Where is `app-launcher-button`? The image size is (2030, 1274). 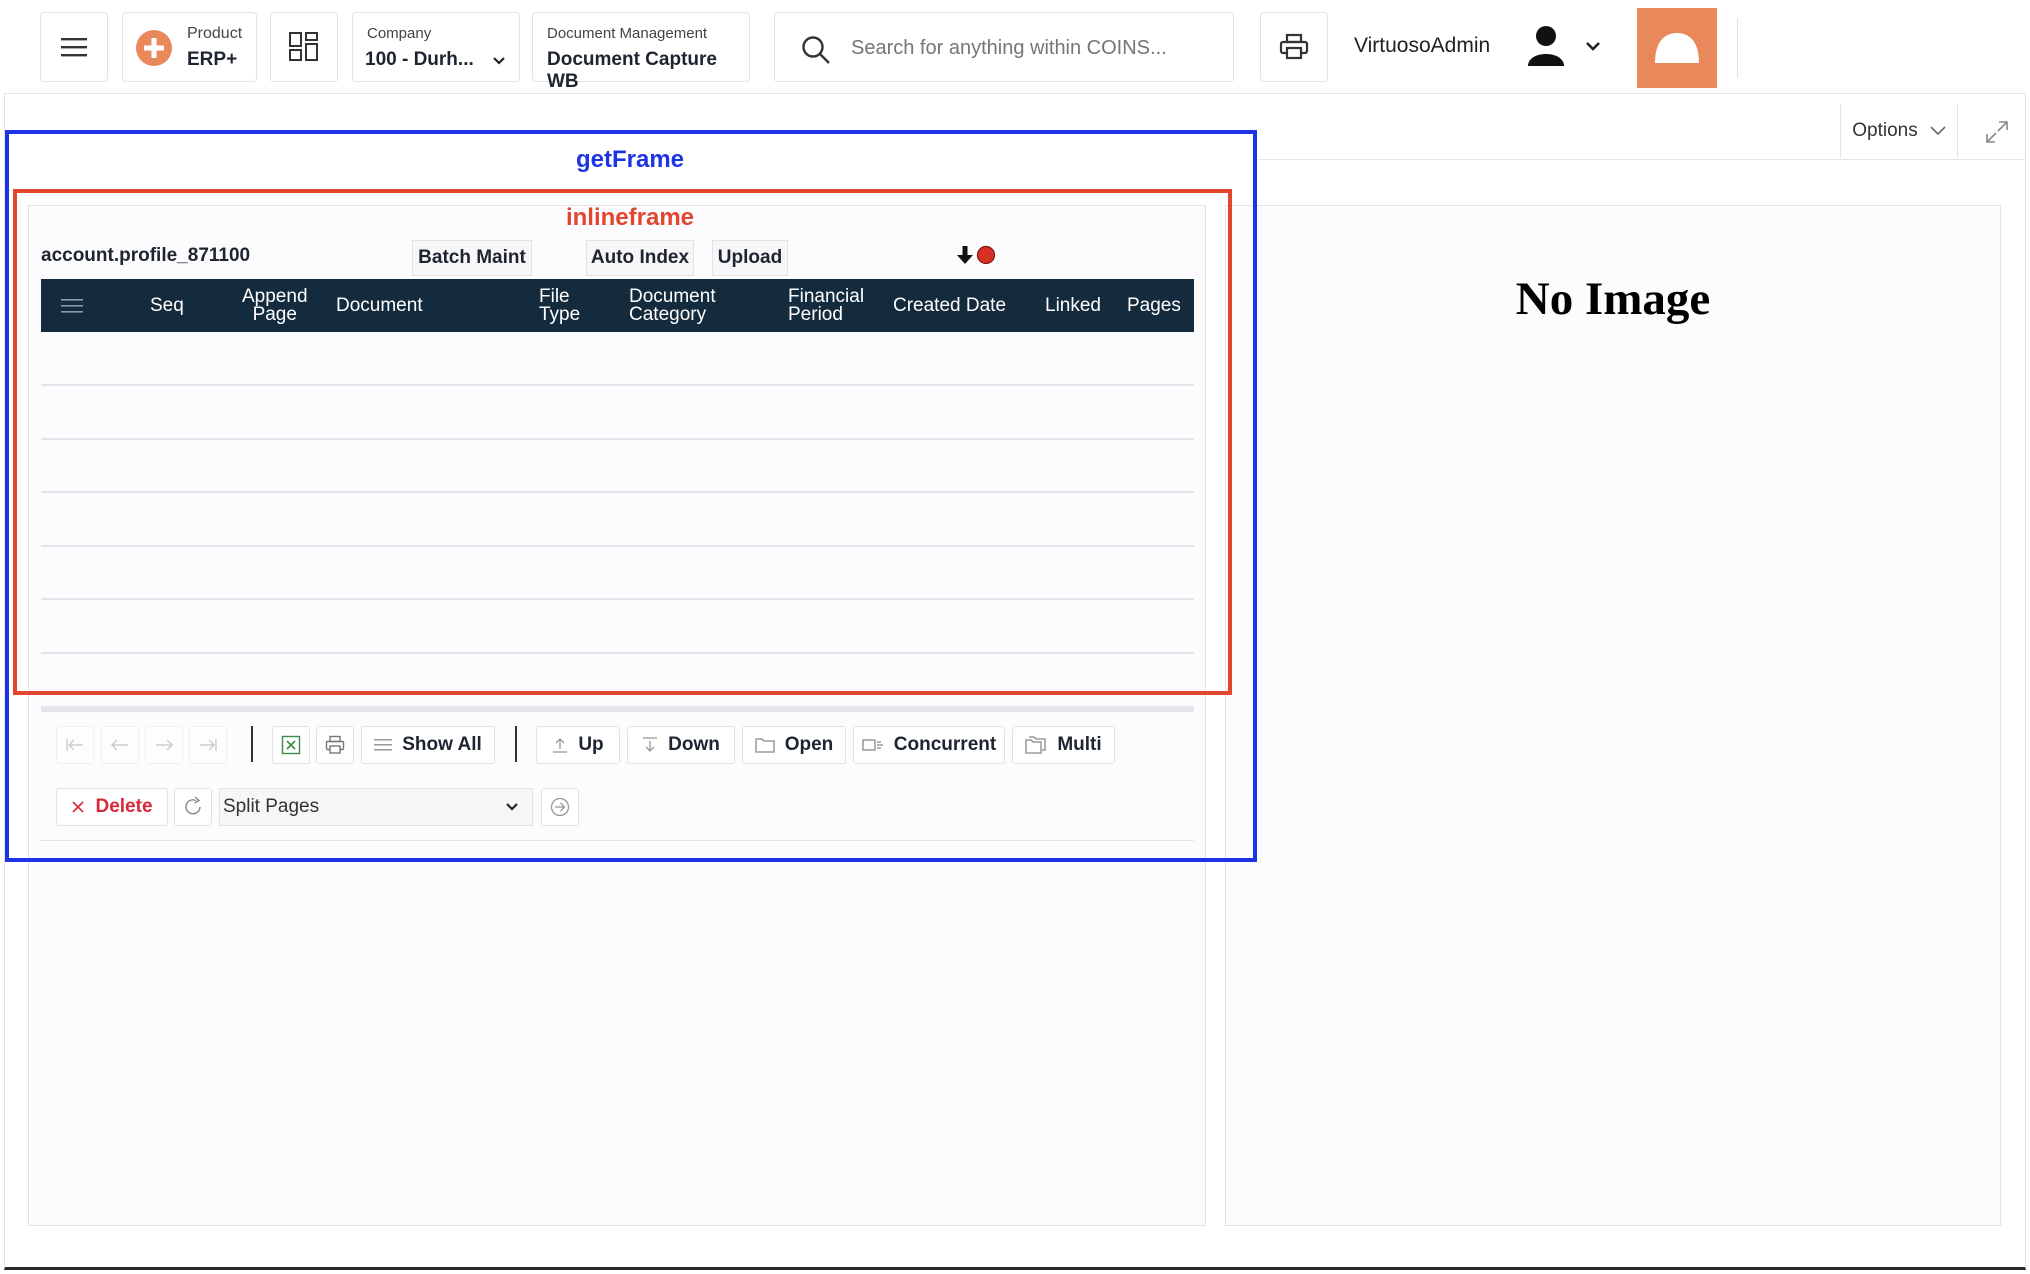 app-launcher-button is located at coordinates (304, 47).